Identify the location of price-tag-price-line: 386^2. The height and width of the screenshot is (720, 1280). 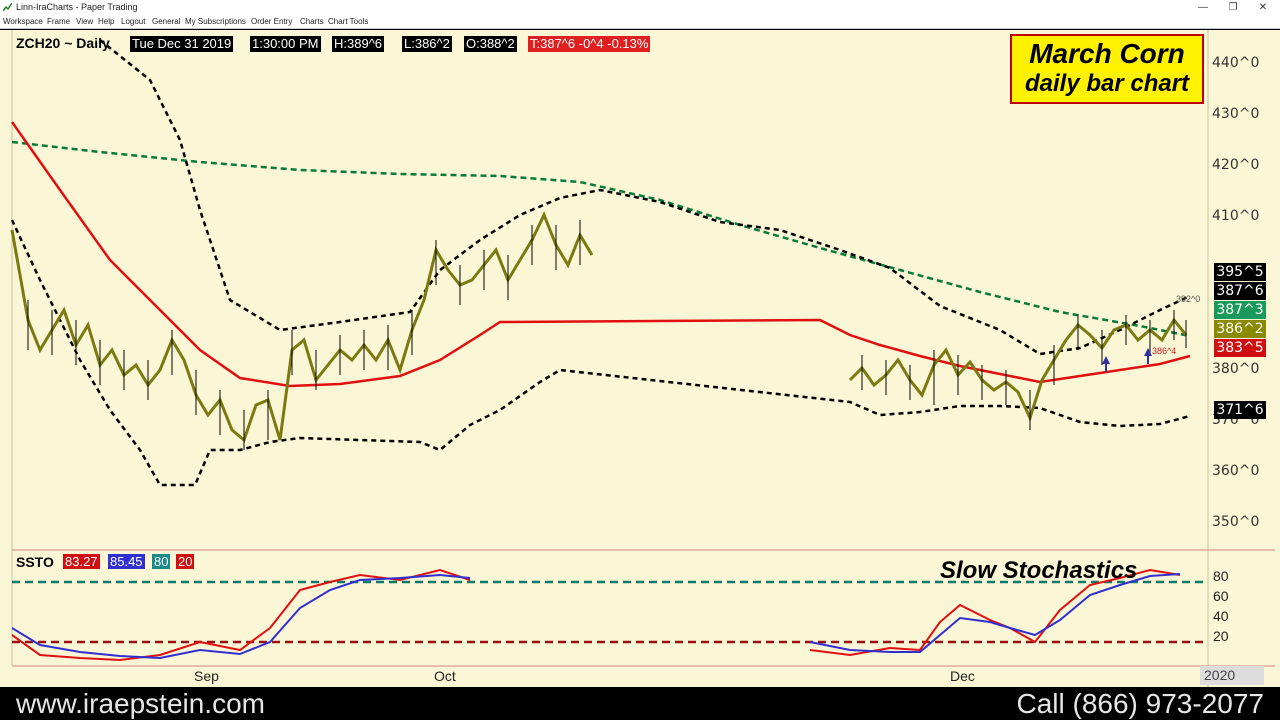
(1240, 329).